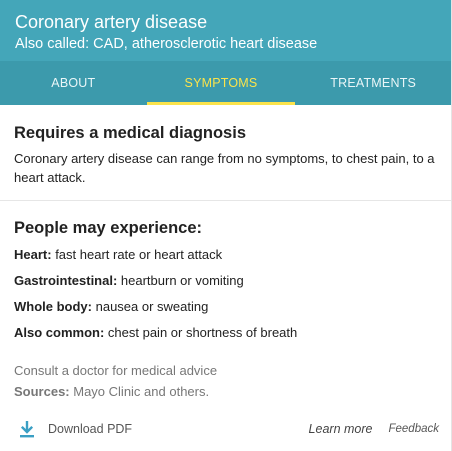 This screenshot has width=452, height=451. I want to click on tab-treatments: TREATMENTS, so click(373, 83).